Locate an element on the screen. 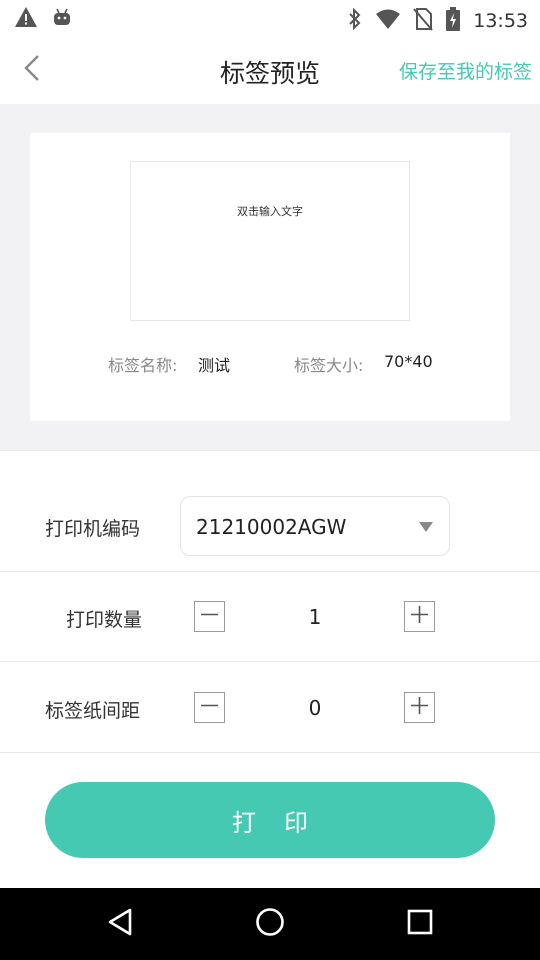 Image resolution: width=540 pixels, height=960 pixels. status-time: 13:53 is located at coordinates (500, 21).